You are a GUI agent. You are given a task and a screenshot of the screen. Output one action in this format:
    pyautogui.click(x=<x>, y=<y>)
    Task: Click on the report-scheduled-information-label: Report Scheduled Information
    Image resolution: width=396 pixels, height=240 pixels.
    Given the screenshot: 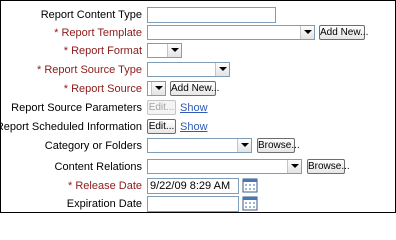 What is the action you would take?
    pyautogui.click(x=71, y=127)
    